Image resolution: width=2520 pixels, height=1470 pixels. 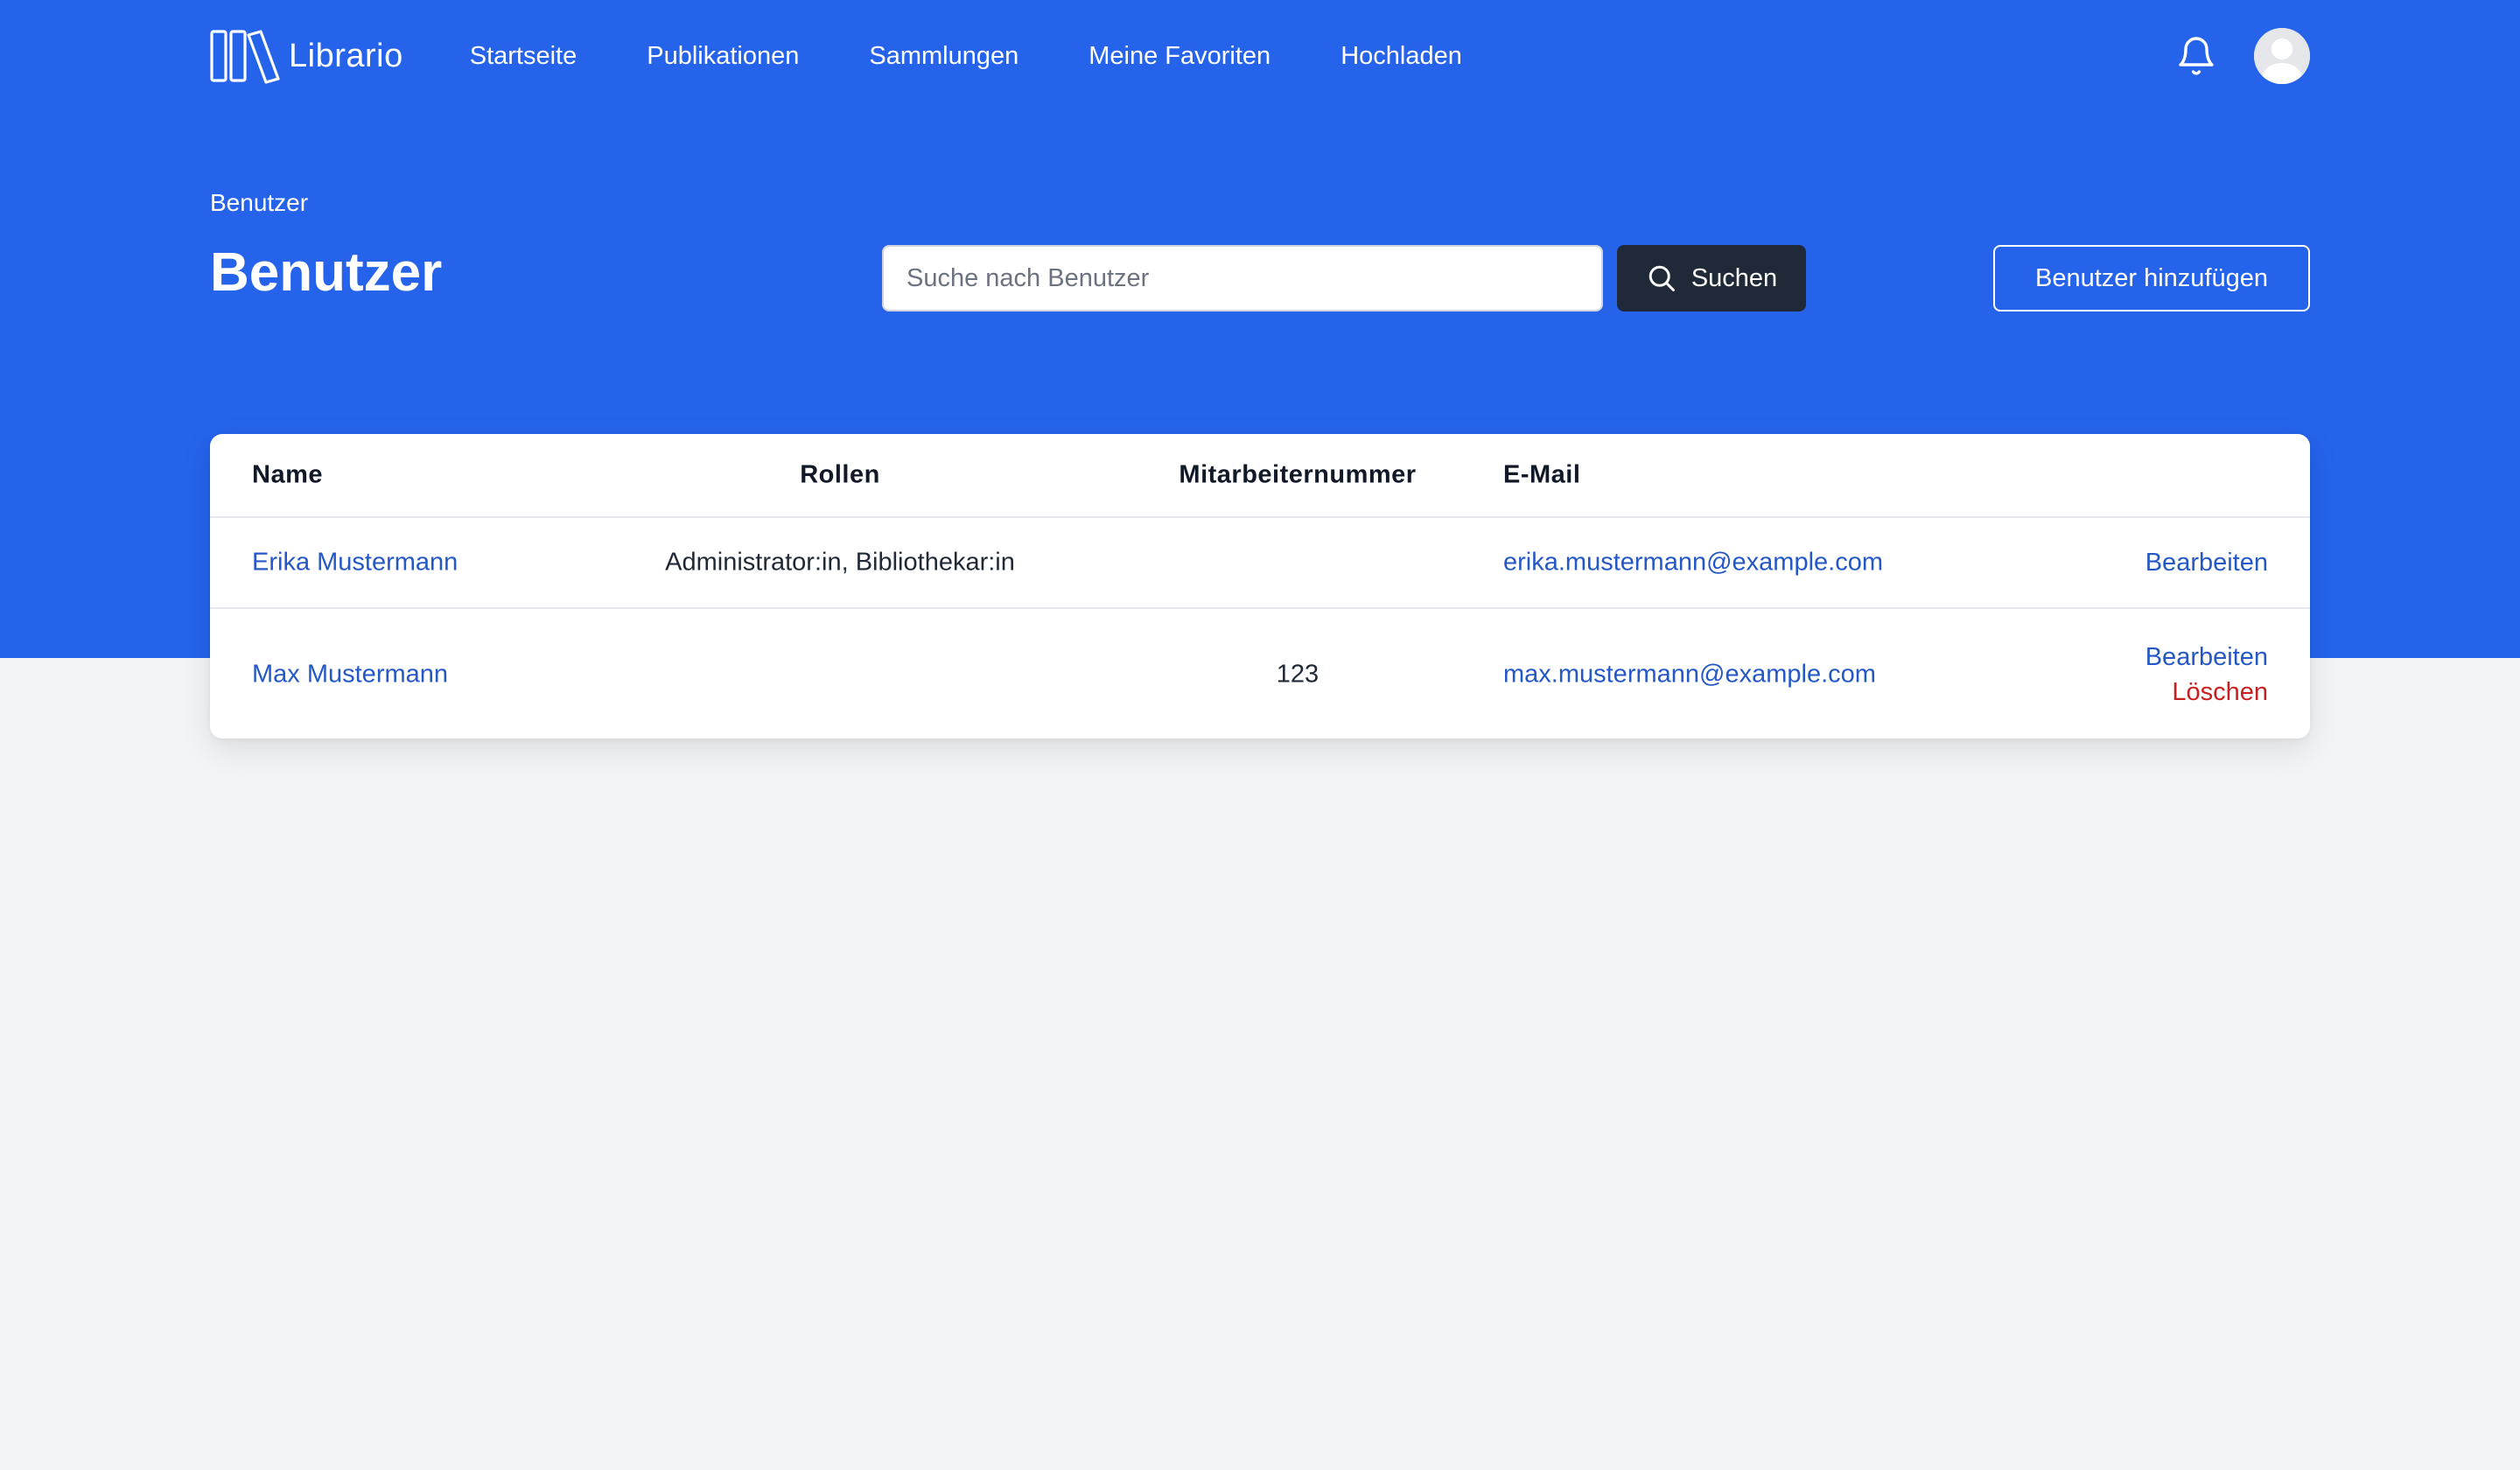 What do you see at coordinates (1298, 674) in the screenshot?
I see `user-employee-number: 123` at bounding box center [1298, 674].